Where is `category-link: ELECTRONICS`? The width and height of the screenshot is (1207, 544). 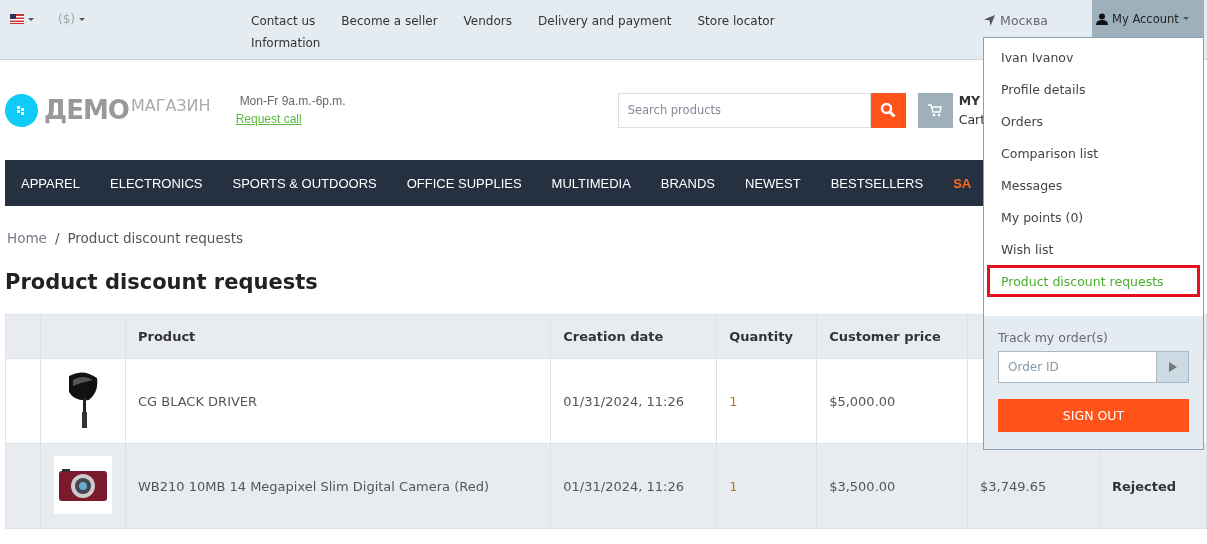
category-link: ELECTRONICS is located at coordinates (156, 183).